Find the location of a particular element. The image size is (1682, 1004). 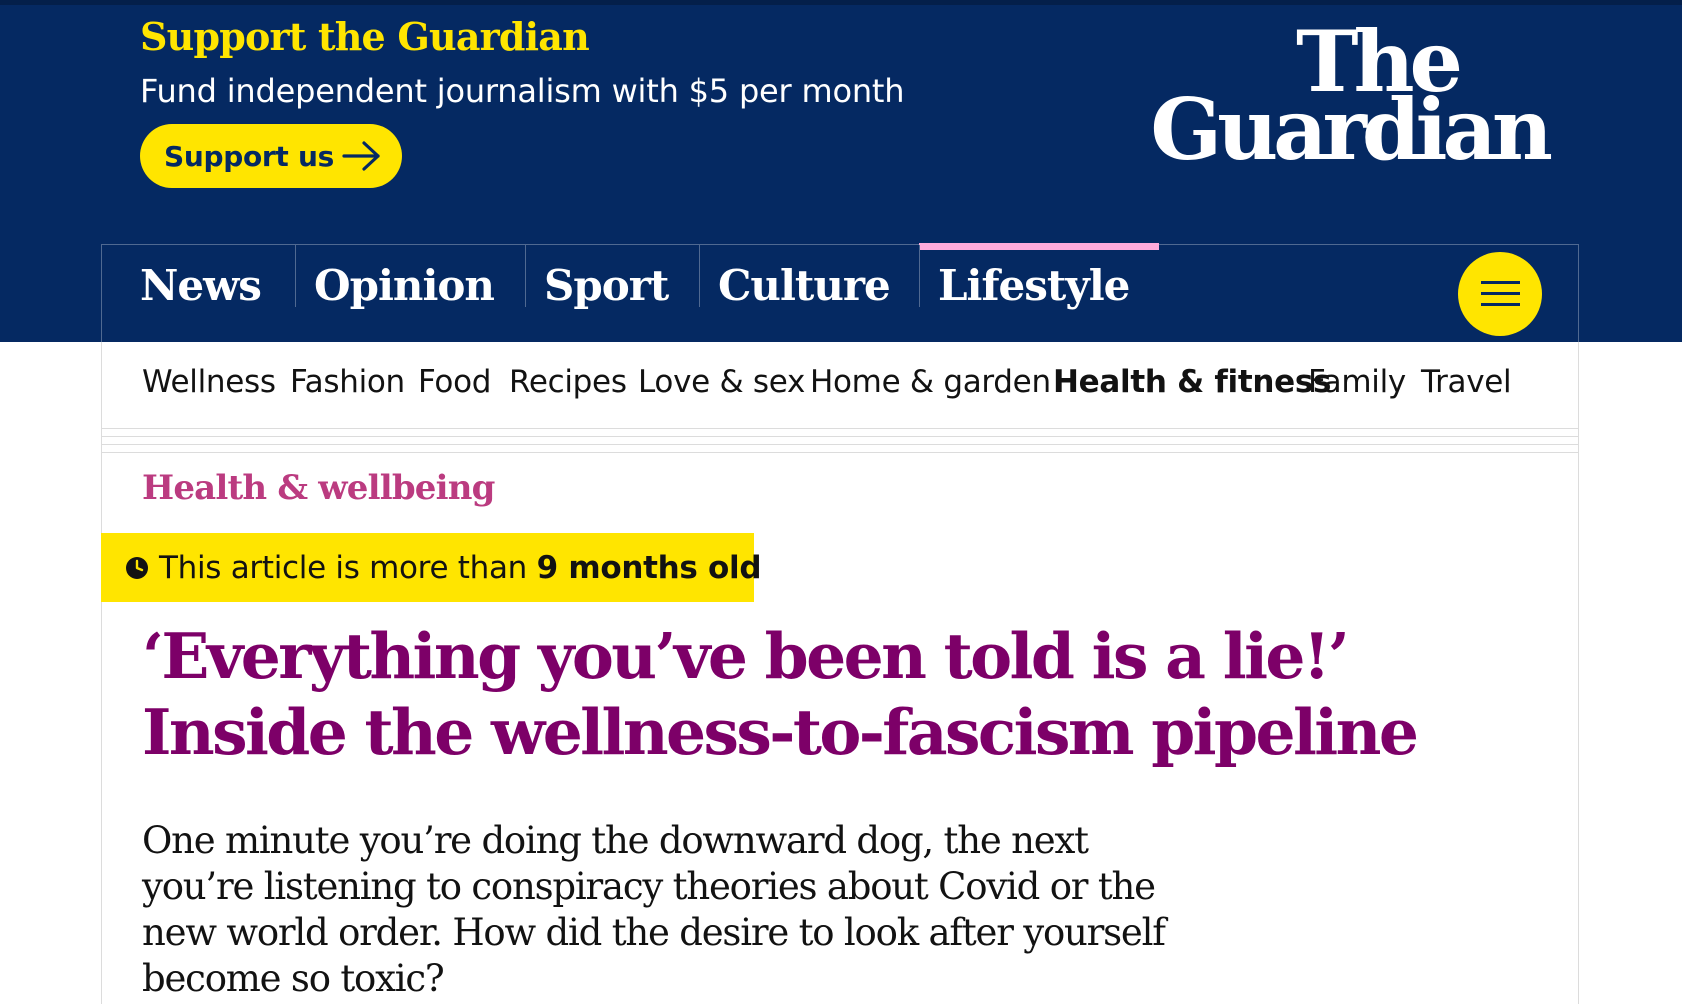

subnav-item-home-garden: Home & garden is located at coordinates (930, 382).